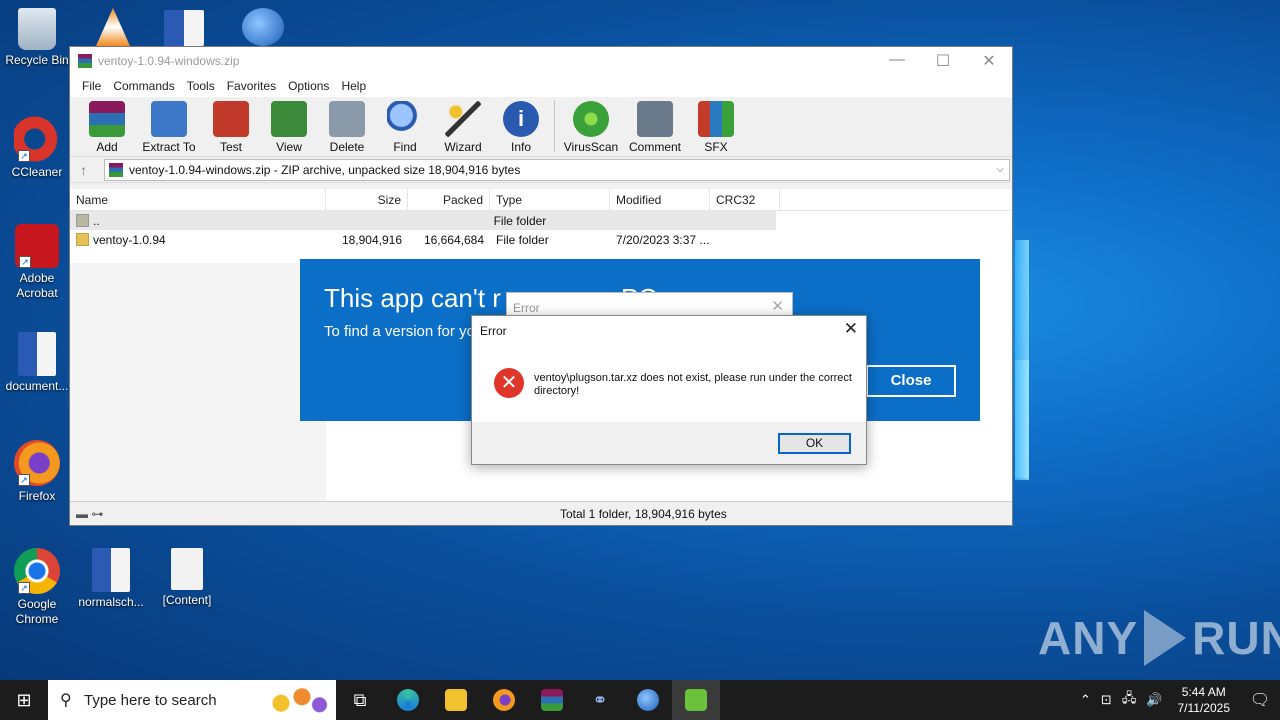 This screenshot has height=720, width=1280. What do you see at coordinates (696, 700) in the screenshot?
I see `taskbar-ventoy` at bounding box center [696, 700].